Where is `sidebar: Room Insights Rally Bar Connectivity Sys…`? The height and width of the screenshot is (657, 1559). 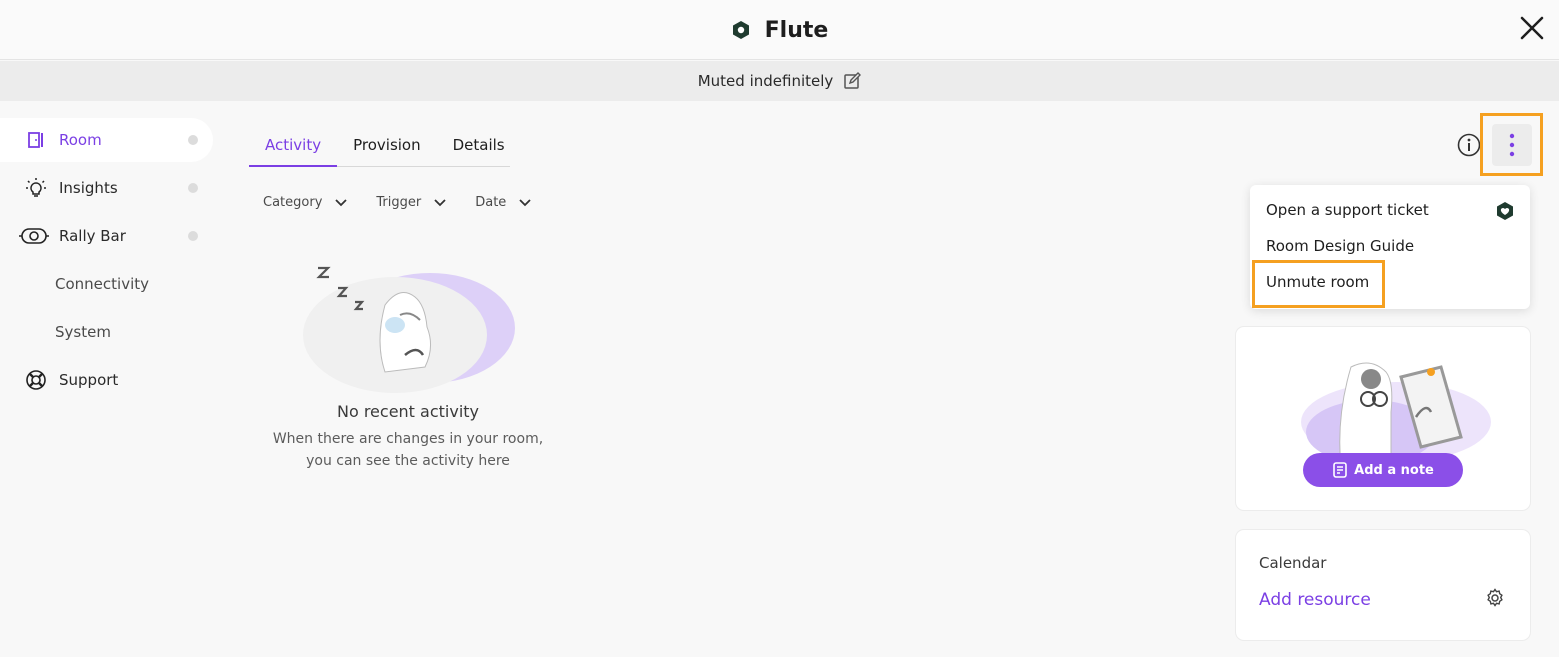 sidebar: Room Insights Rally Bar Connectivity Sys… is located at coordinates (107, 262).